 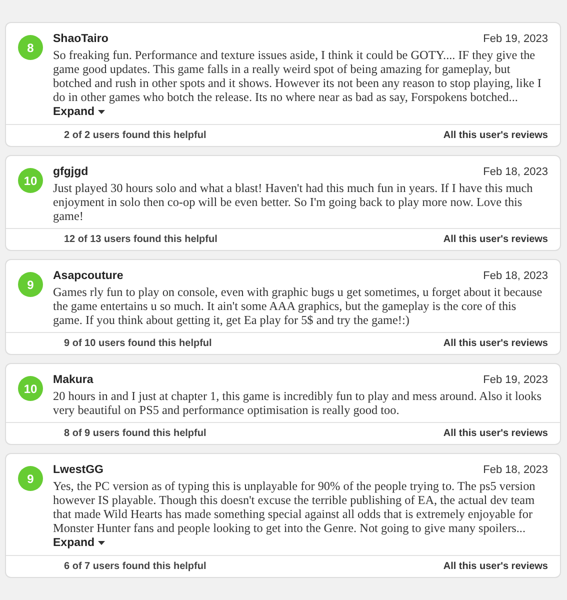 I want to click on helpful-count: 6 of 7 users found this helpful, so click(x=135, y=566).